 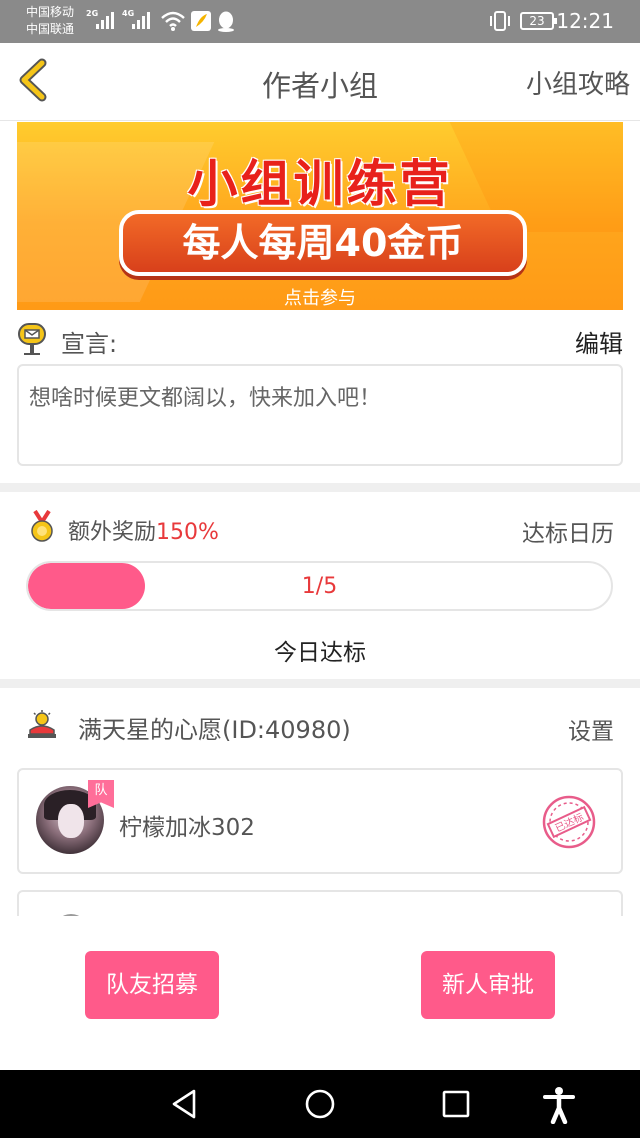 I want to click on app-header: 作者小组 小组攻略, so click(x=320, y=82).